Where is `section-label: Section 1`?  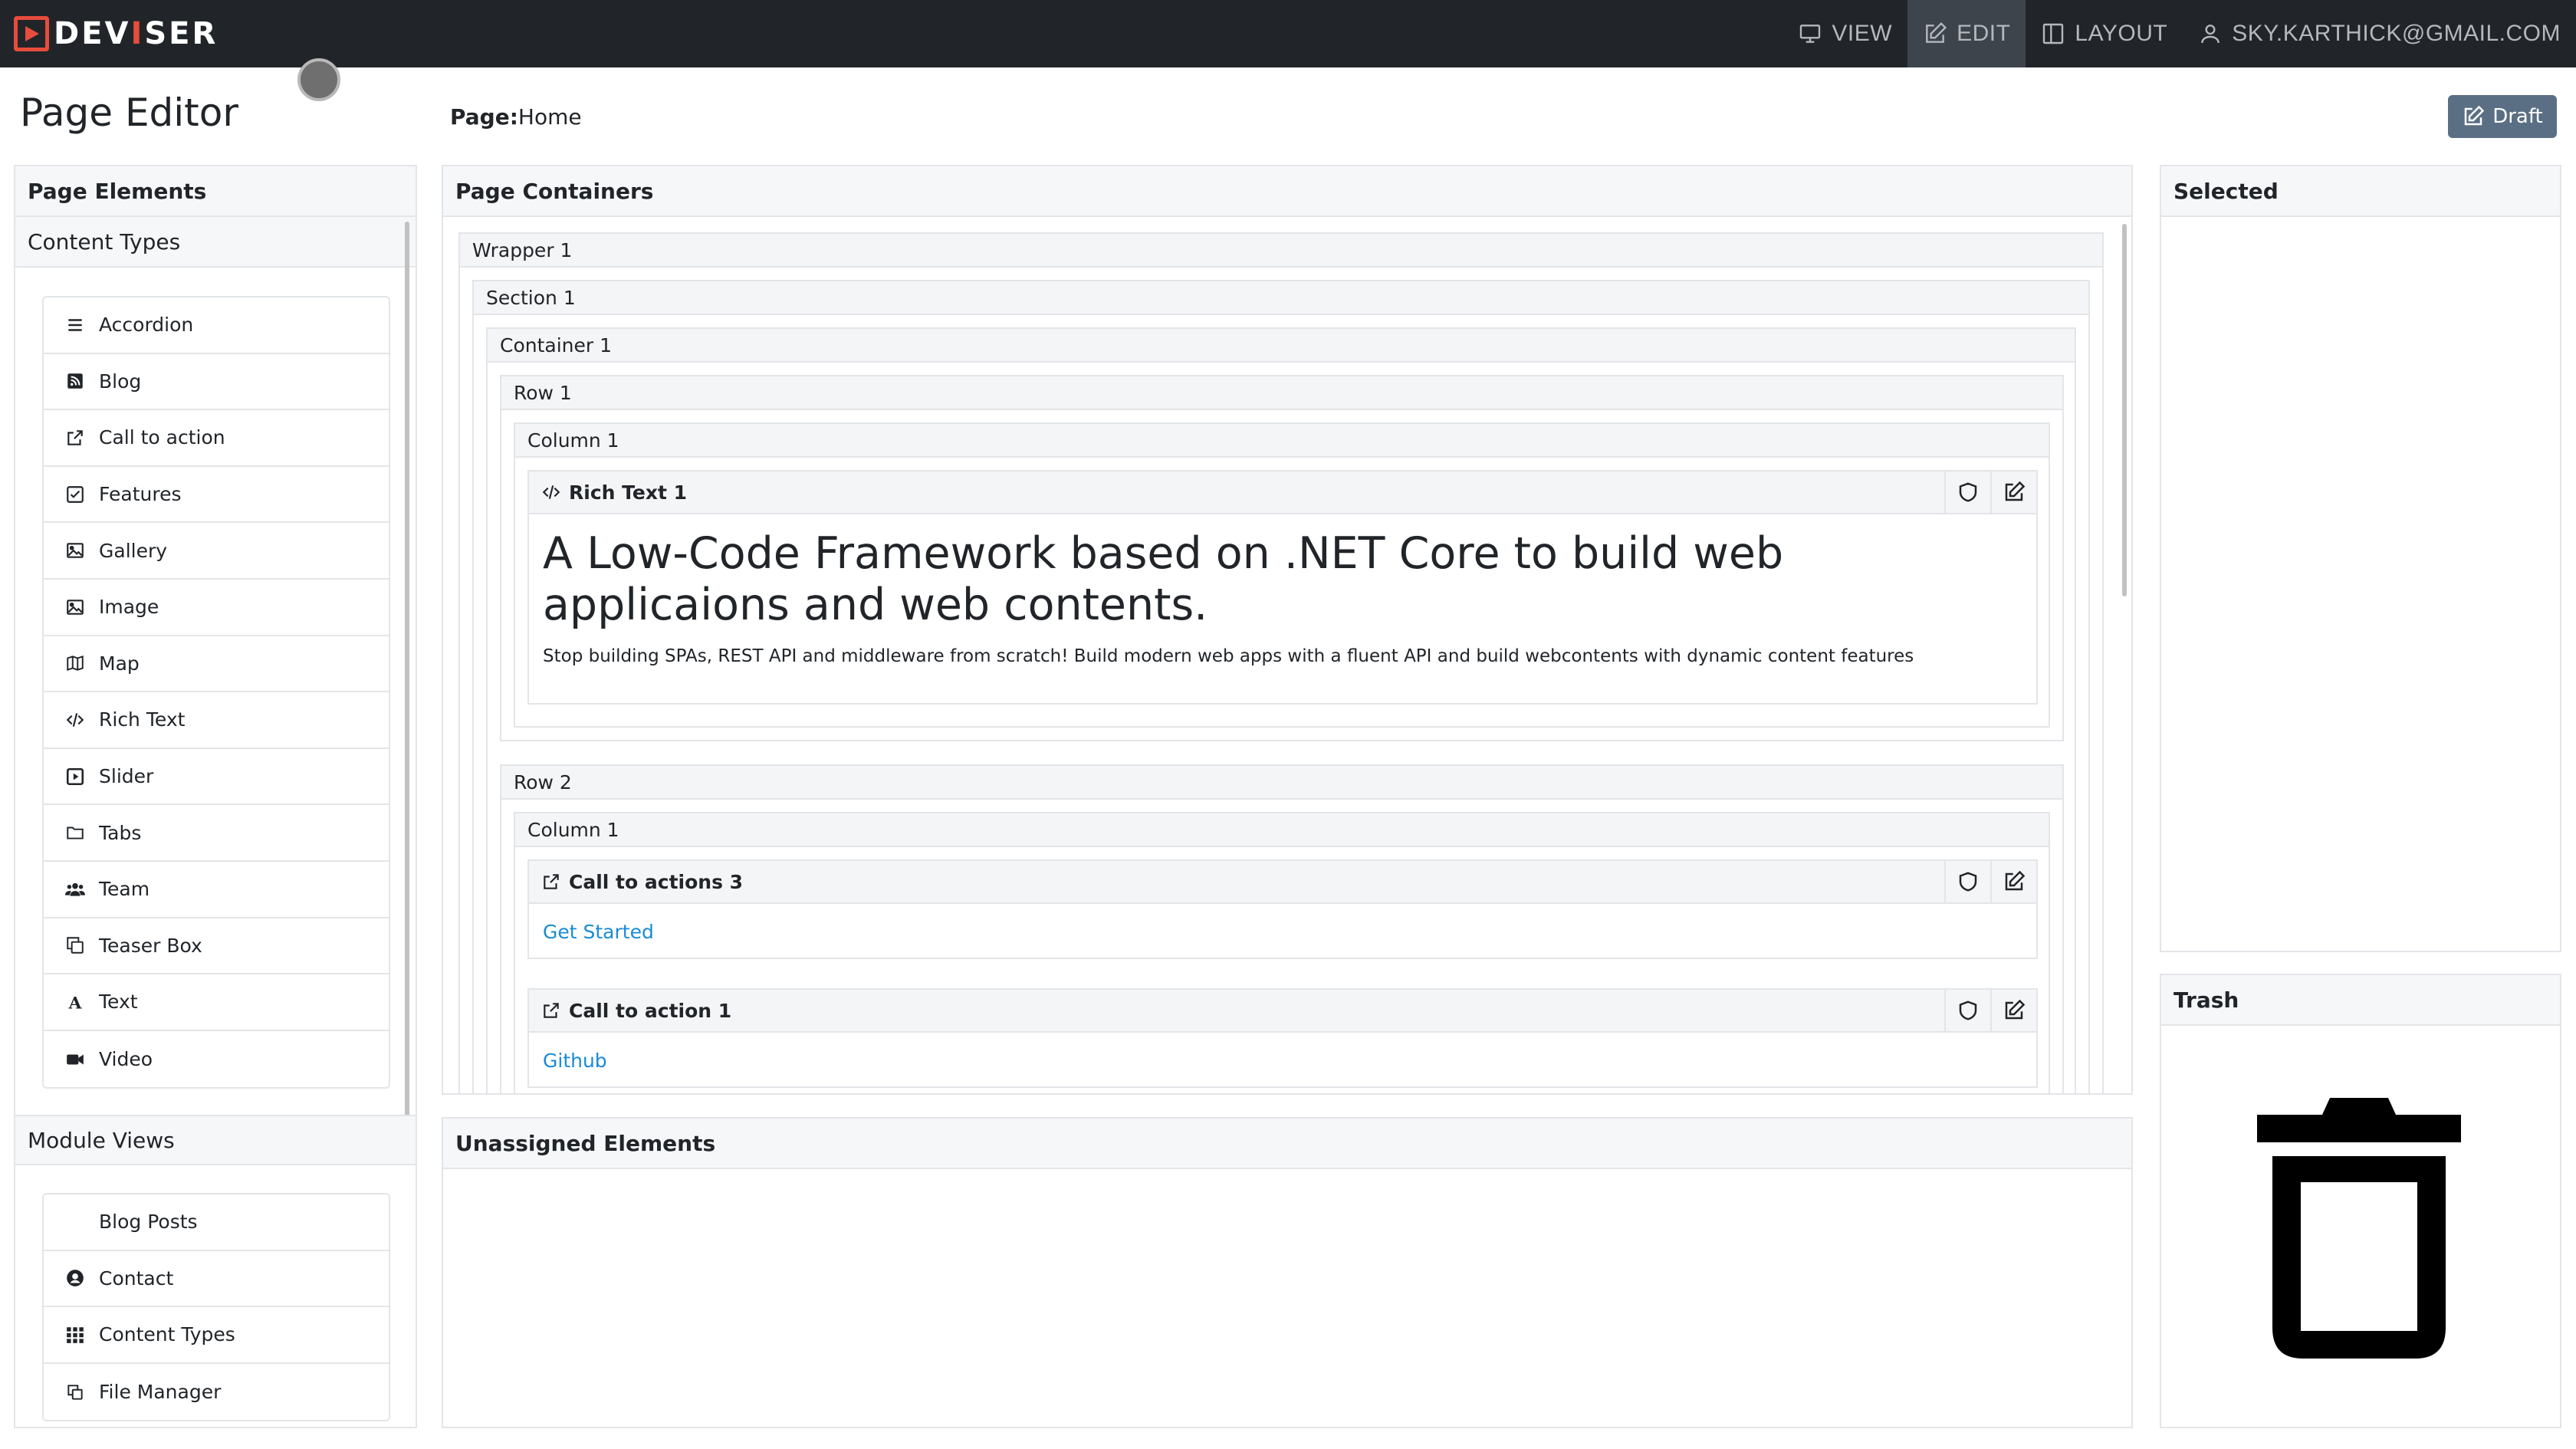
section-label: Section 1 is located at coordinates (1281, 298).